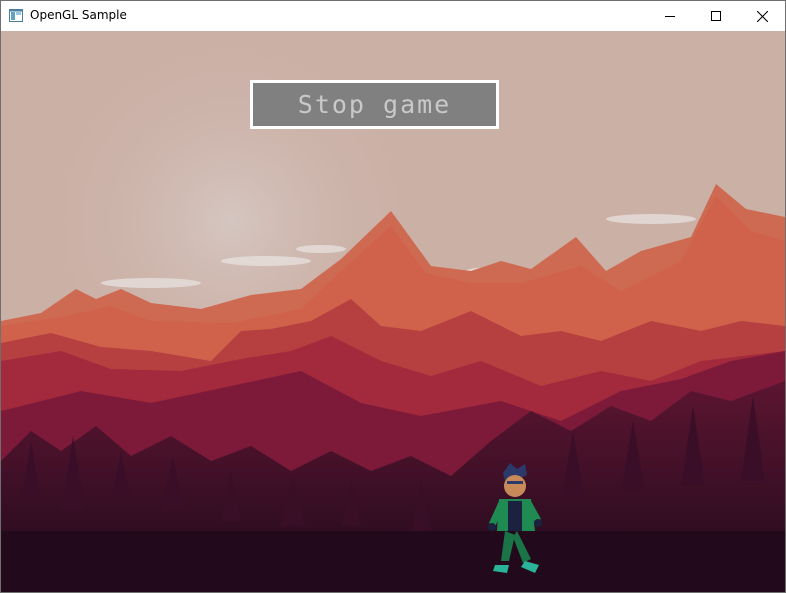 The image size is (786, 593). What do you see at coordinates (393, 16) in the screenshot?
I see `title-bar: OpenGL Sample` at bounding box center [393, 16].